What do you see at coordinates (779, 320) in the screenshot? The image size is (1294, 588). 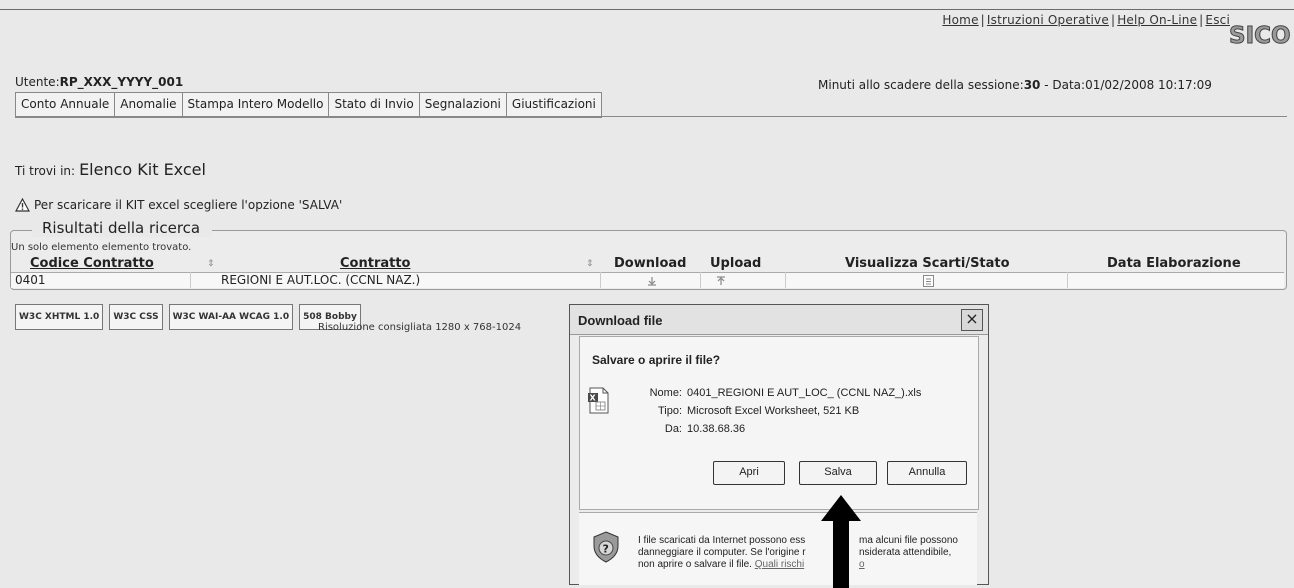 I see `dialog-titlebar: Download file` at bounding box center [779, 320].